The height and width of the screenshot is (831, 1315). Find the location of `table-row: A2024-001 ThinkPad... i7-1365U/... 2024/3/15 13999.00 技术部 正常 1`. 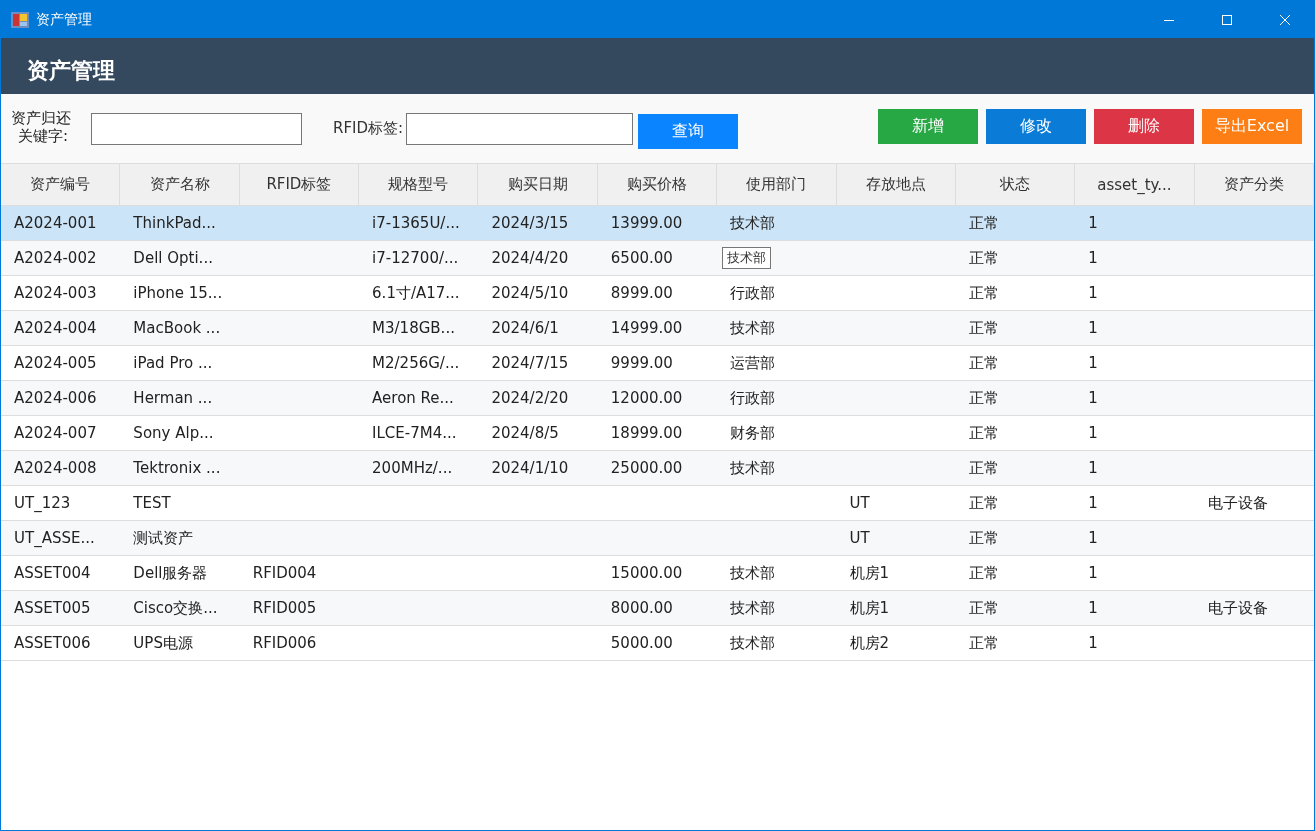

table-row: A2024-001 ThinkPad... i7-1365U/... 2024/3/15 13999.00 技术部 正常 1 is located at coordinates (657, 223).